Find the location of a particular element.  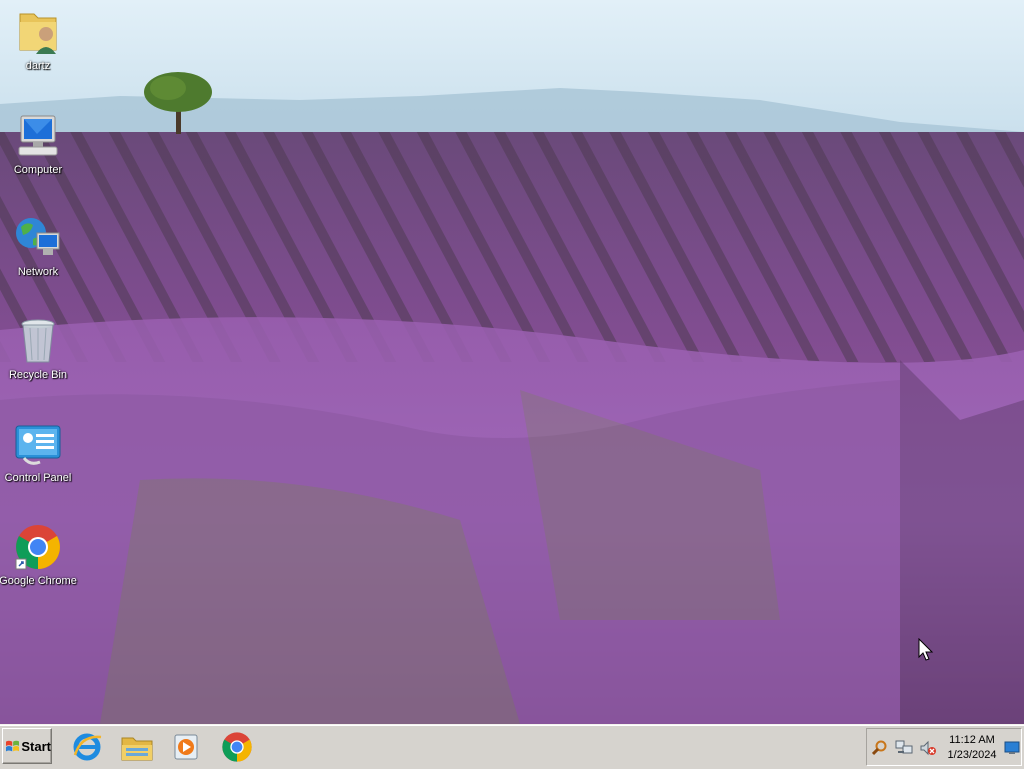

computer-icon is located at coordinates (38, 136).